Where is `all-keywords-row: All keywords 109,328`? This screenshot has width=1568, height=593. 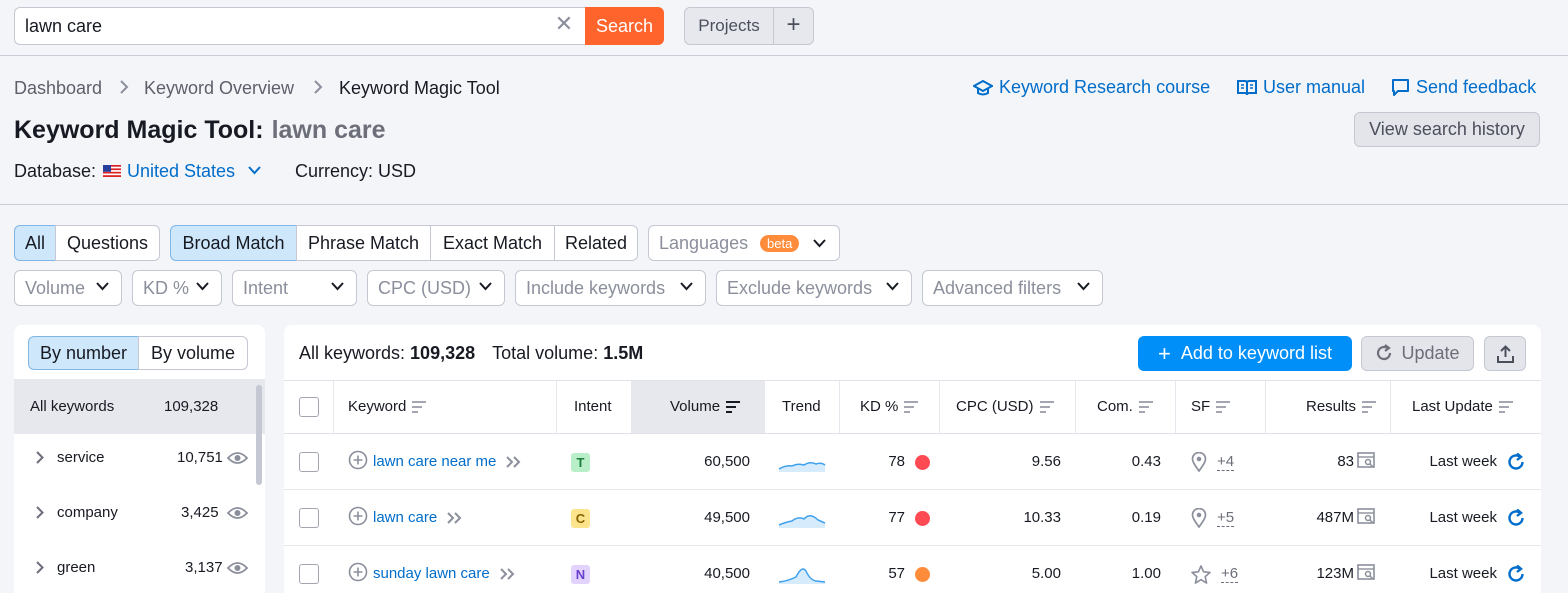
all-keywords-row: All keywords 109,328 is located at coordinates (139, 406).